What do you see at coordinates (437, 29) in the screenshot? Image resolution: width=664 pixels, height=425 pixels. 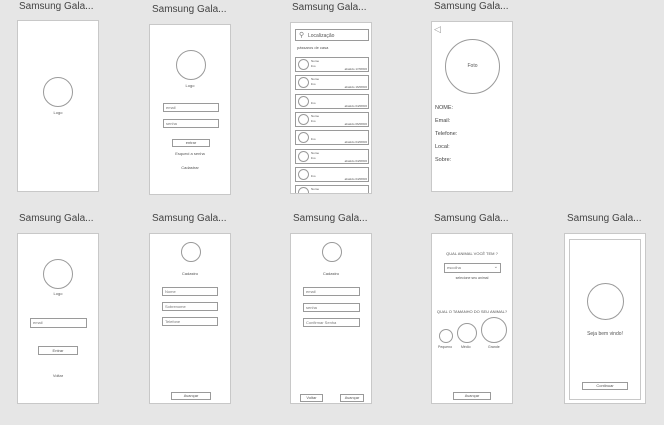 I see `back-arrow-icon: ◁` at bounding box center [437, 29].